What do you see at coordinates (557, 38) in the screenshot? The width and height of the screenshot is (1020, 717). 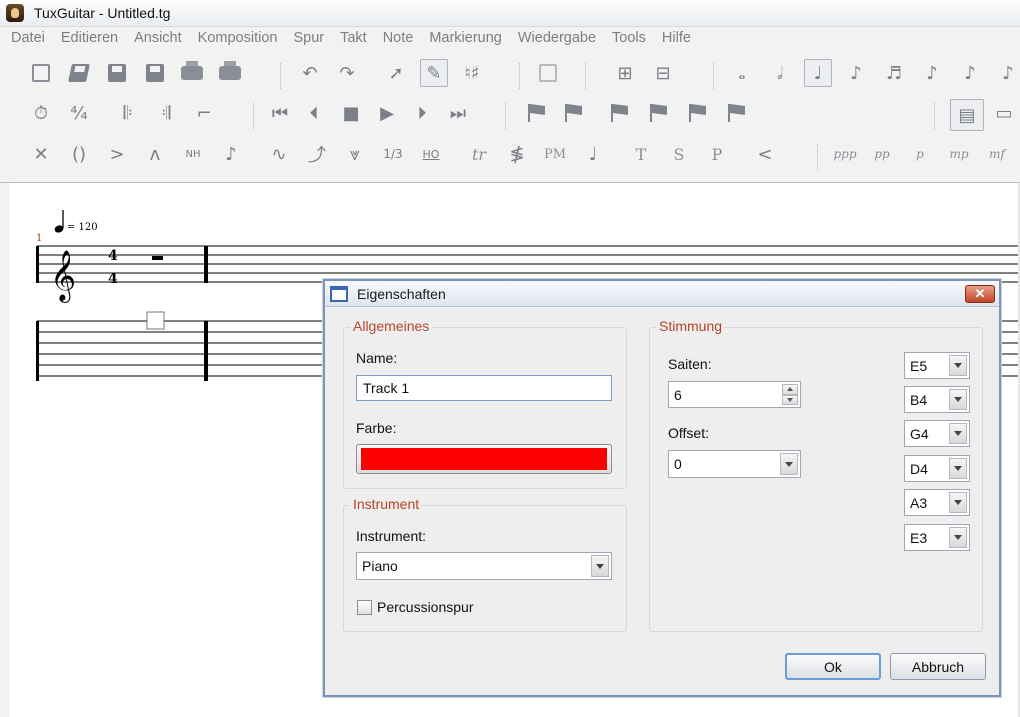 I see `menu-wiedergabe: Wiedergabe` at bounding box center [557, 38].